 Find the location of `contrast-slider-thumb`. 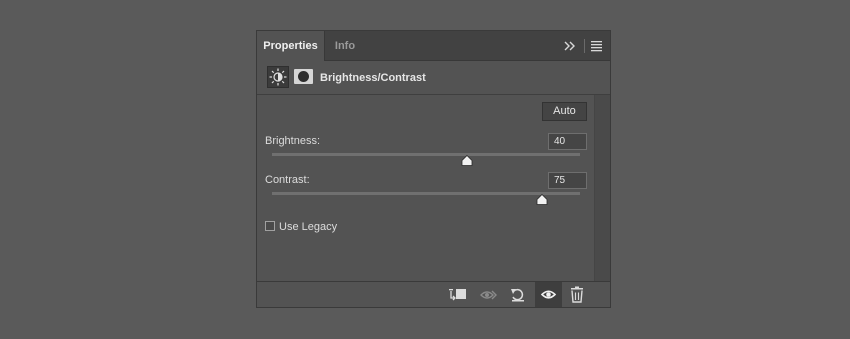

contrast-slider-thumb is located at coordinates (542, 199).